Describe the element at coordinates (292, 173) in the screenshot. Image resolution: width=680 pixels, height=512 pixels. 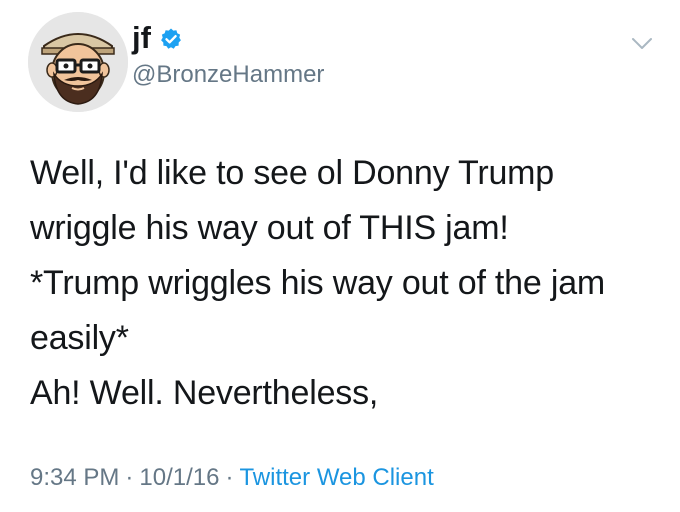
I see `tweet-line: Well, I'd like to see ol Donny Trump` at that location.